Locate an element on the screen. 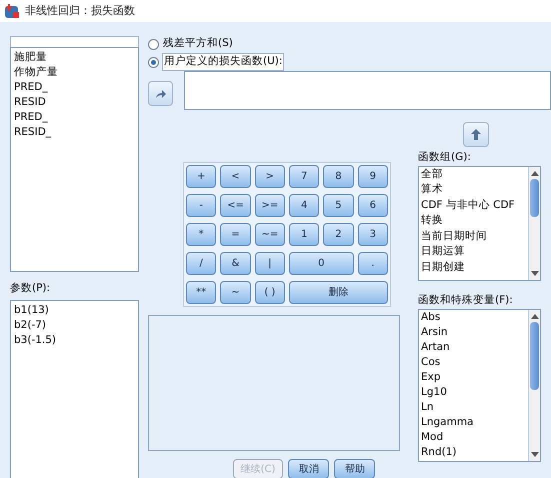 This screenshot has width=551, height=478. variable-item: 施肥量 is located at coordinates (74, 57).